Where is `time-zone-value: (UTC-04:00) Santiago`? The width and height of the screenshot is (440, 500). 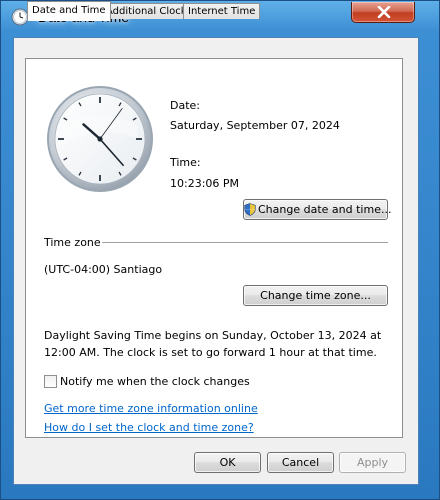
time-zone-value: (UTC-04:00) Santiago is located at coordinates (103, 269).